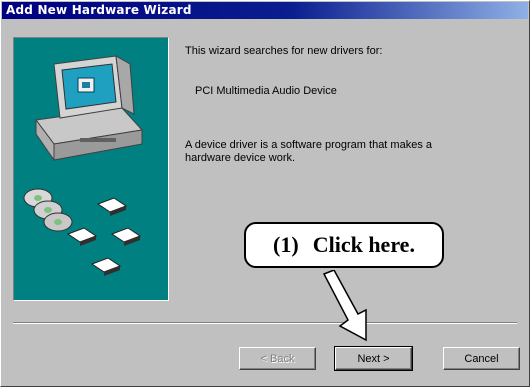 This screenshot has width=530, height=387. Describe the element at coordinates (286, 244) in the screenshot. I see `callout-step: (1)` at that location.